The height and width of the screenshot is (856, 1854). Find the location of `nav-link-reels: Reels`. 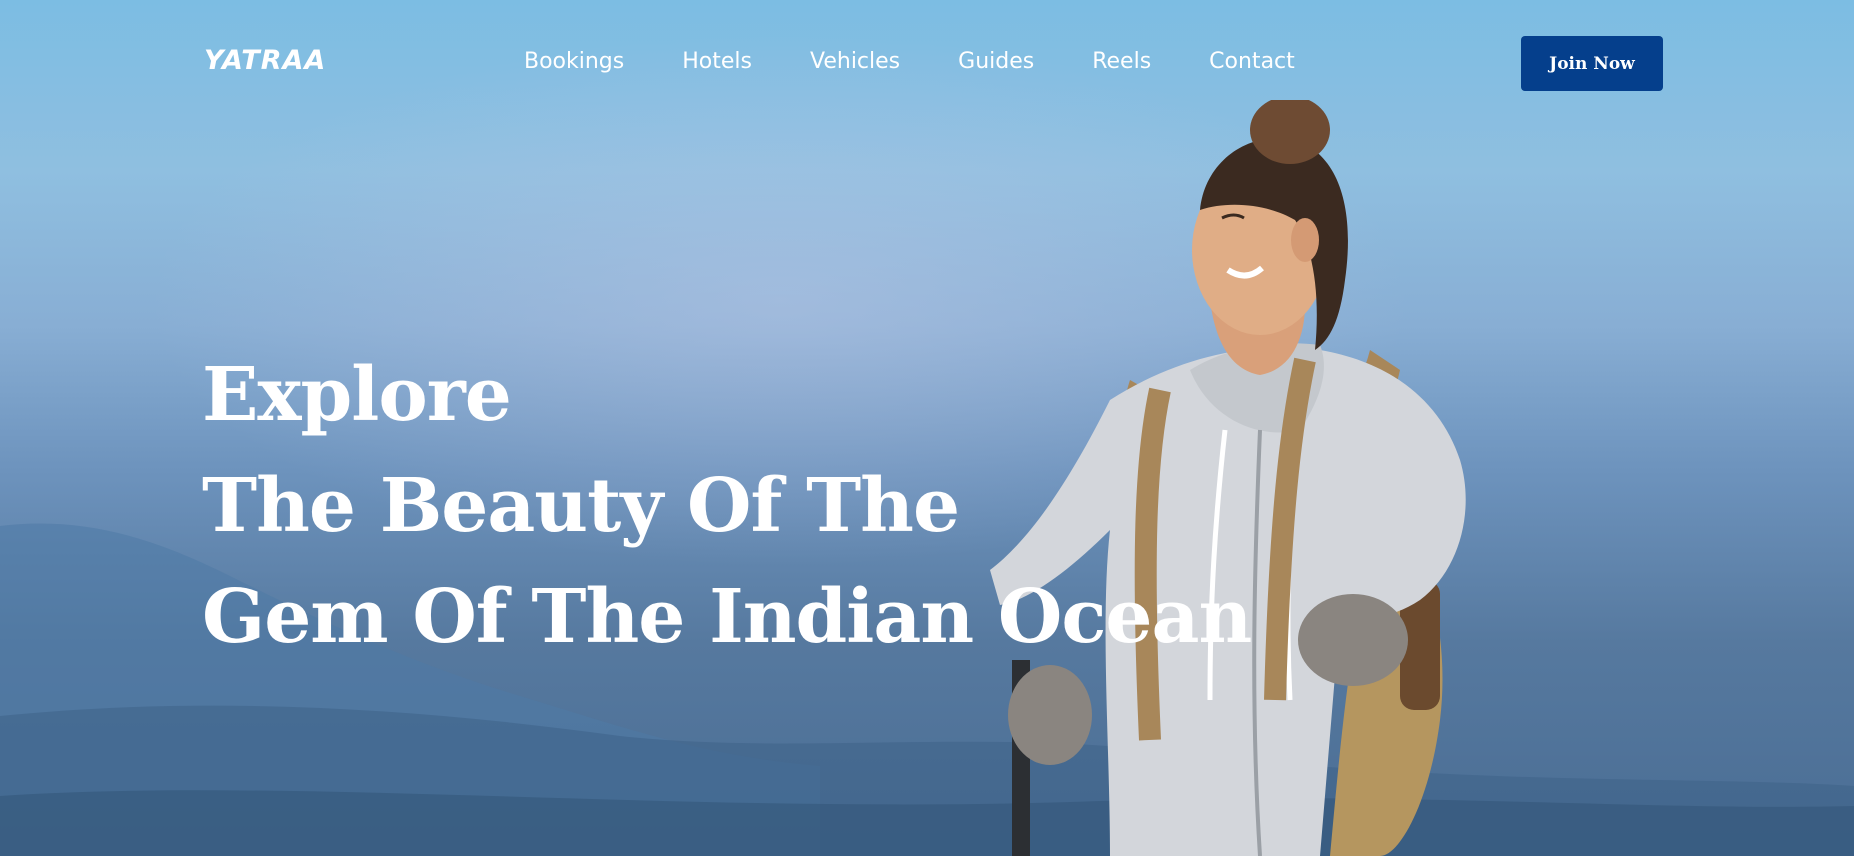

nav-link-reels: Reels is located at coordinates (1121, 61).